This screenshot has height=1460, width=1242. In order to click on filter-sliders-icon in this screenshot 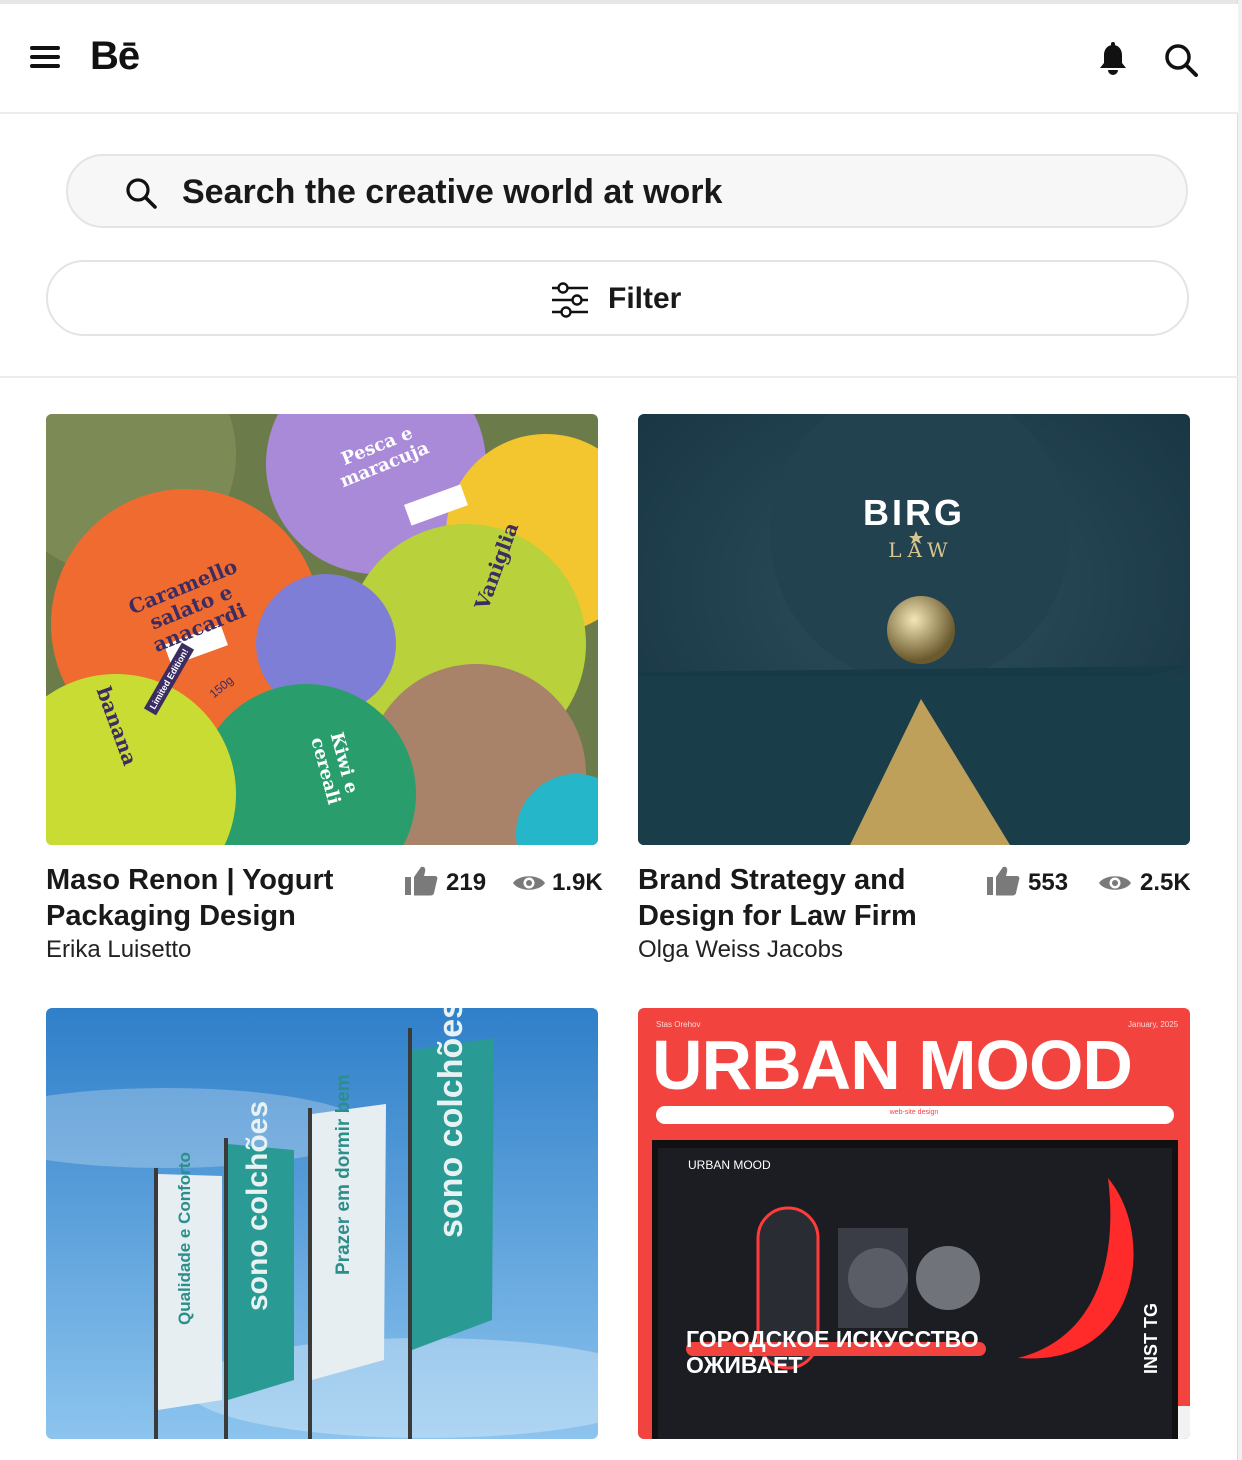, I will do `click(570, 300)`.